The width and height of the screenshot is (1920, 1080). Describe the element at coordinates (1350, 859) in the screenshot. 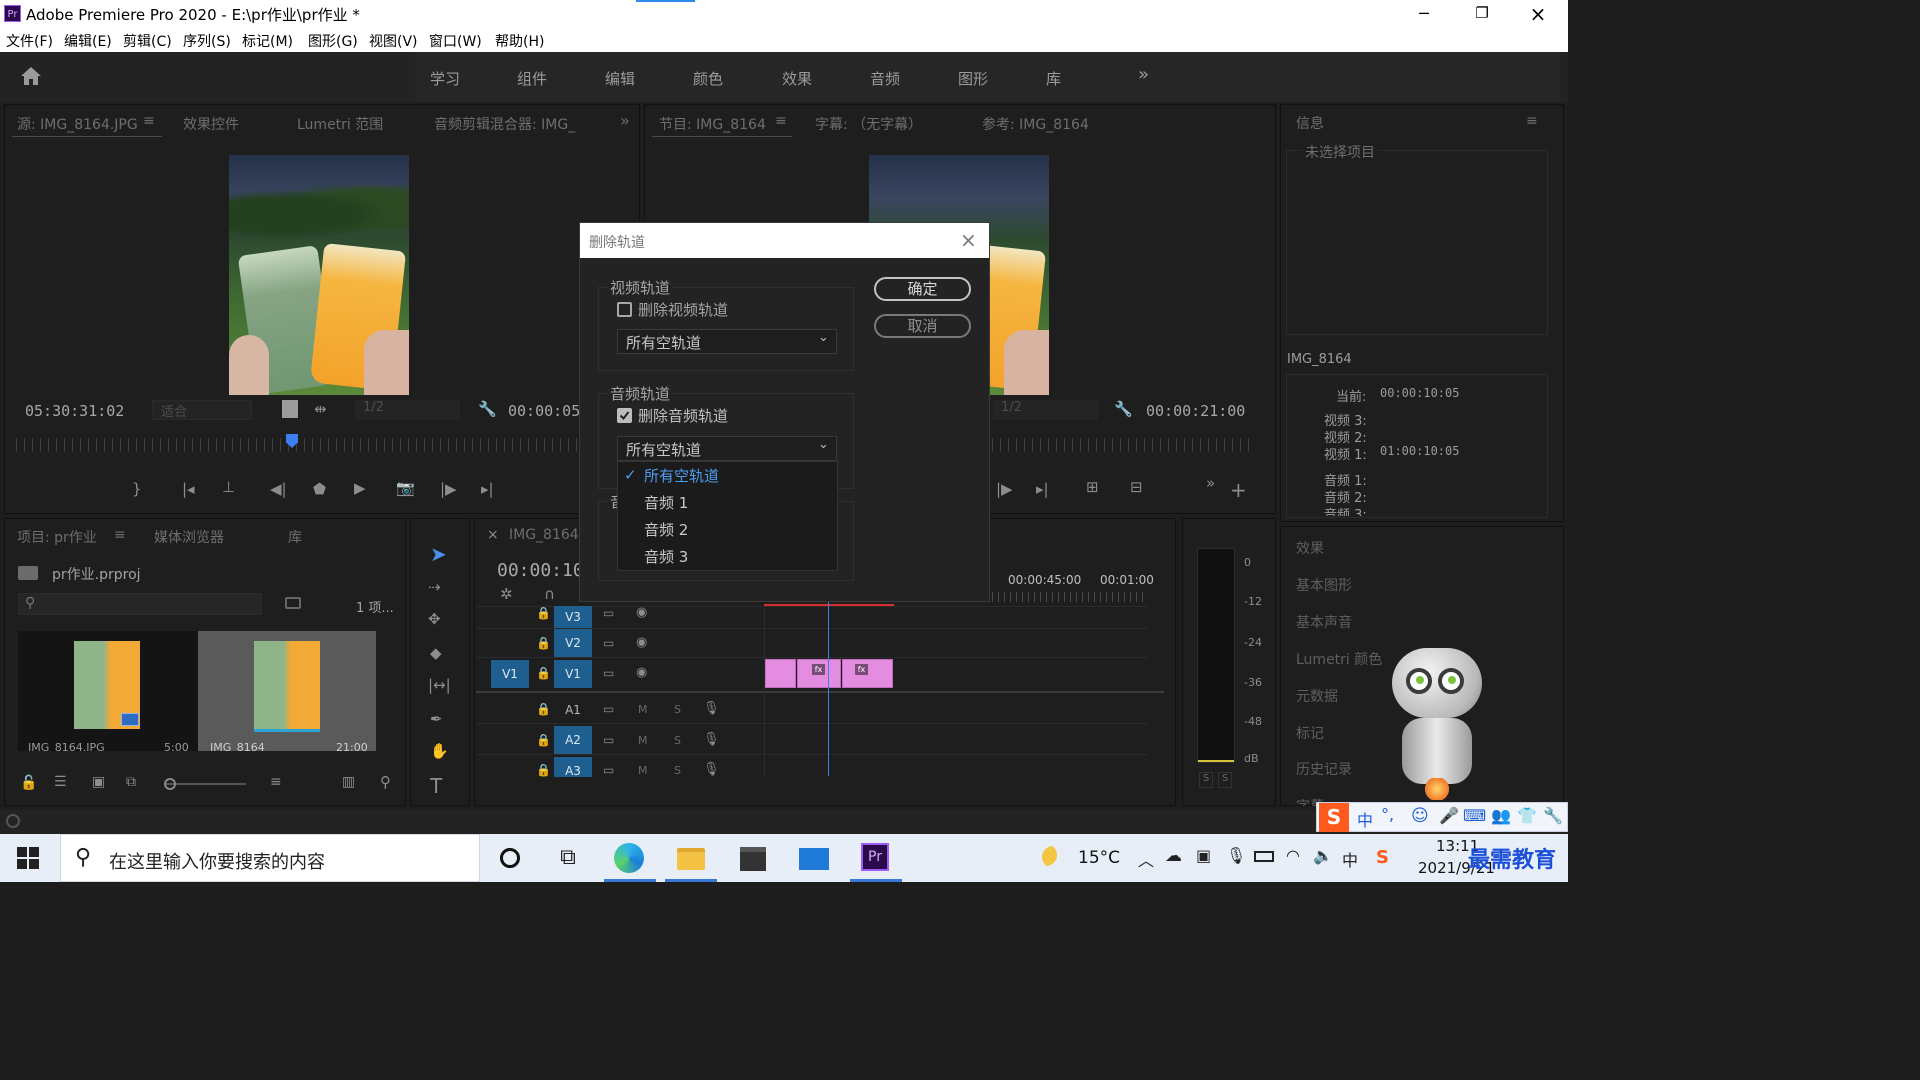

I see `ime-tray-icon: 中` at that location.